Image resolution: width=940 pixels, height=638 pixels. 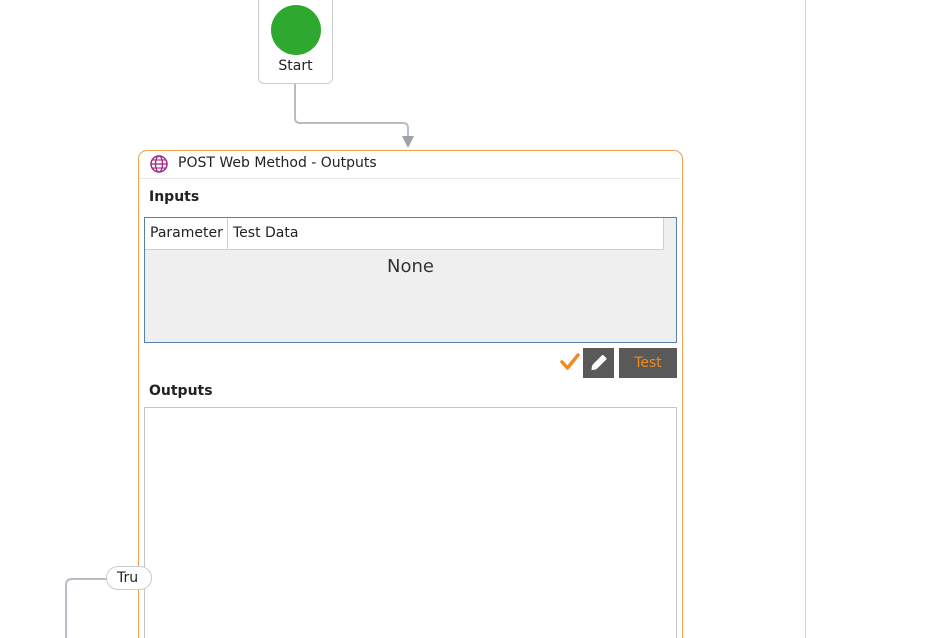 I want to click on node-header: POST Web Method - Outputs, so click(x=410, y=165).